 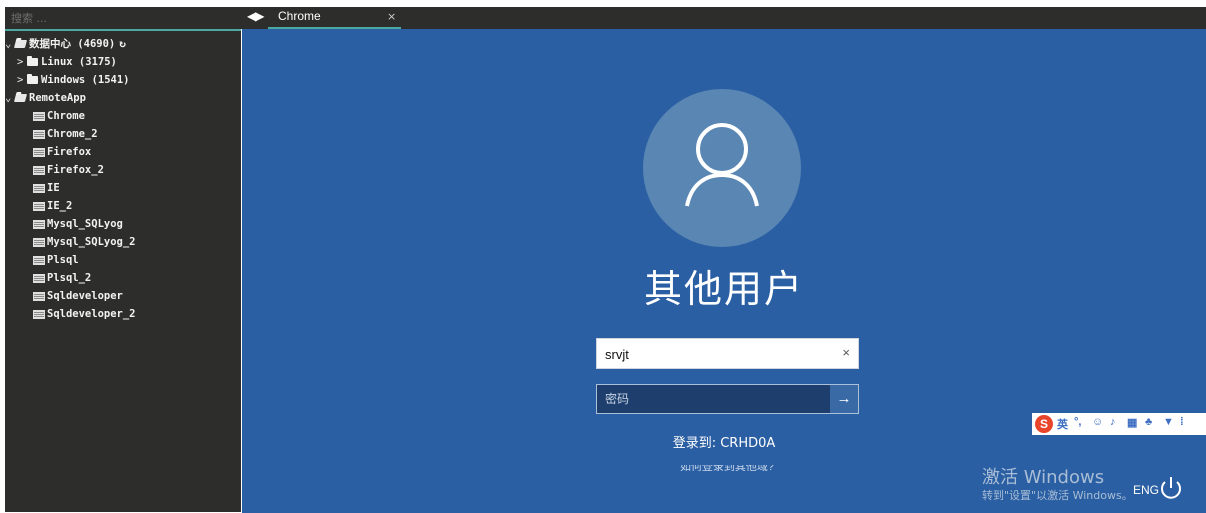 I want to click on tree-item-label: IE, so click(x=53, y=188).